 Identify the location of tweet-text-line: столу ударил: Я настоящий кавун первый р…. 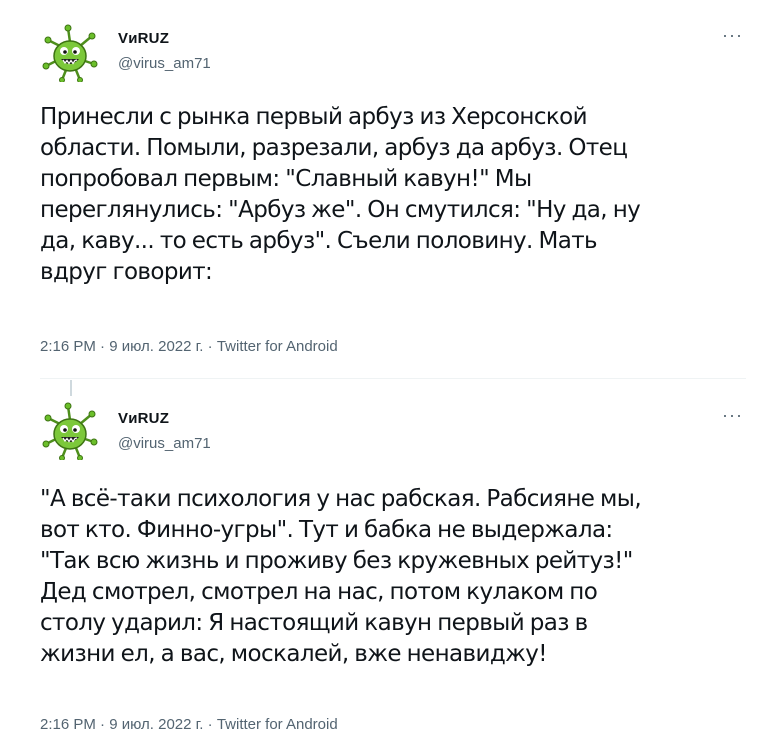
(314, 623).